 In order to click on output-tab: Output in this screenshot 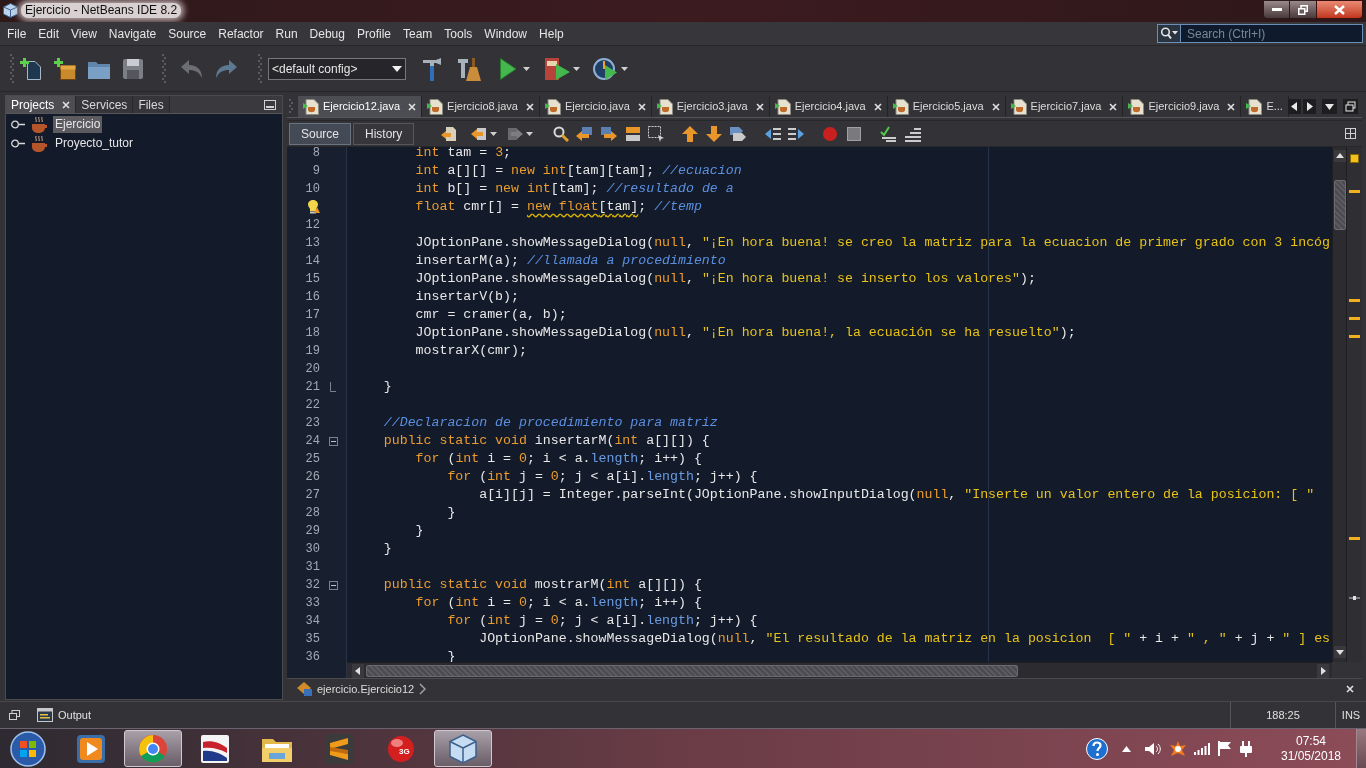, I will do `click(64, 715)`.